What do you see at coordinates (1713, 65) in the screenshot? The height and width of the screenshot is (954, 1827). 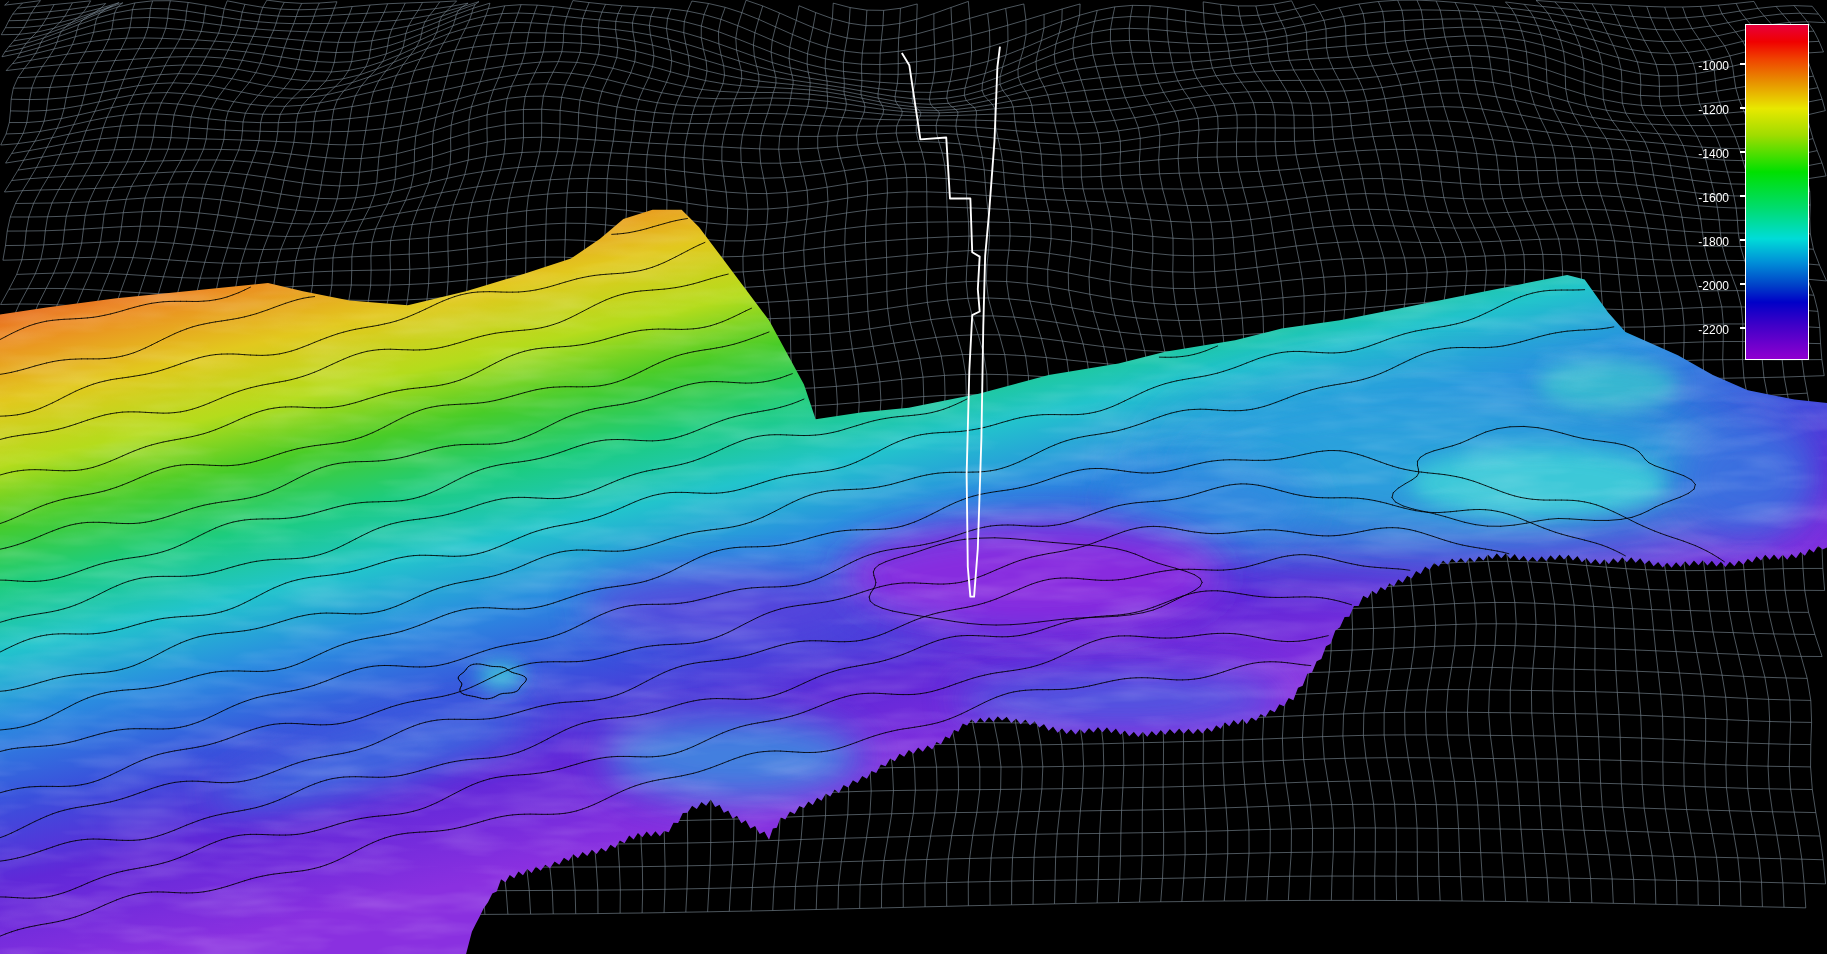 I see `scale-label: -1000` at bounding box center [1713, 65].